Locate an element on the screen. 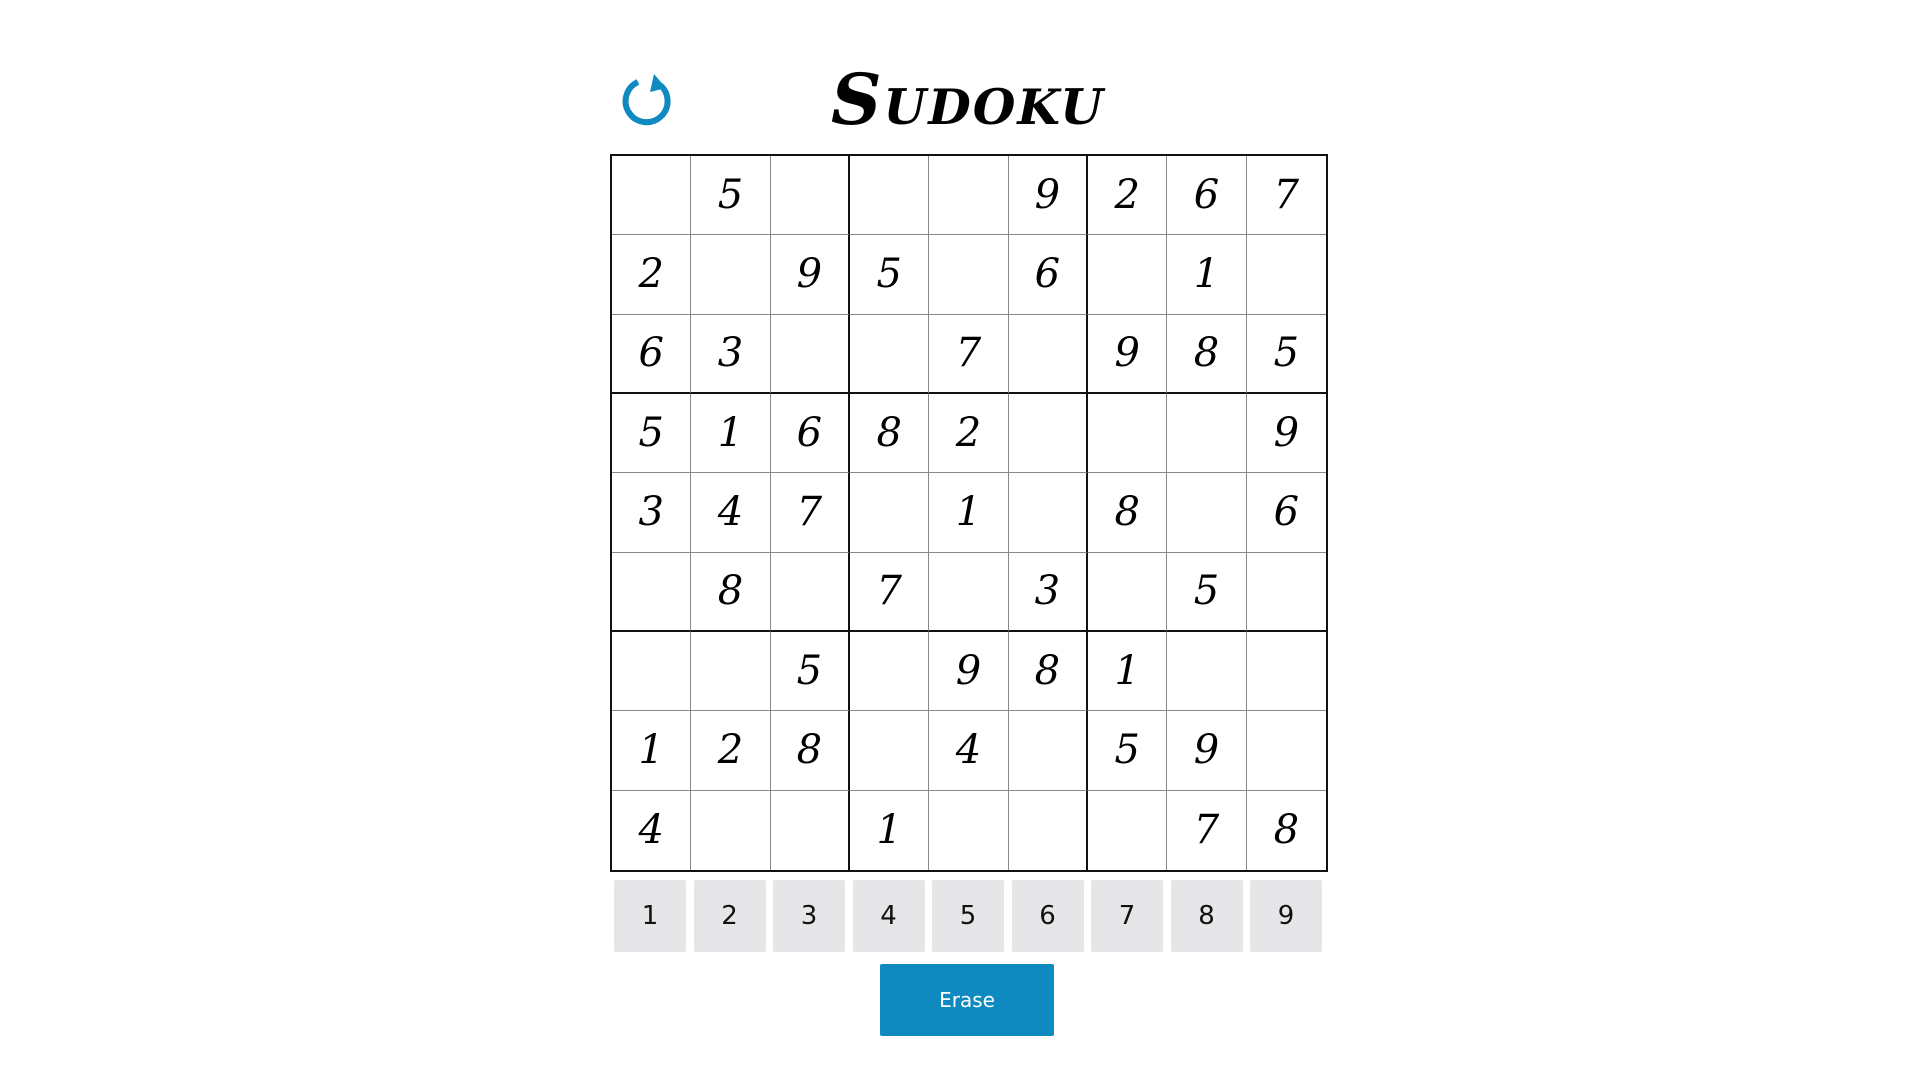 The image size is (1920, 1080). number-button-4: 4 is located at coordinates (888, 916).